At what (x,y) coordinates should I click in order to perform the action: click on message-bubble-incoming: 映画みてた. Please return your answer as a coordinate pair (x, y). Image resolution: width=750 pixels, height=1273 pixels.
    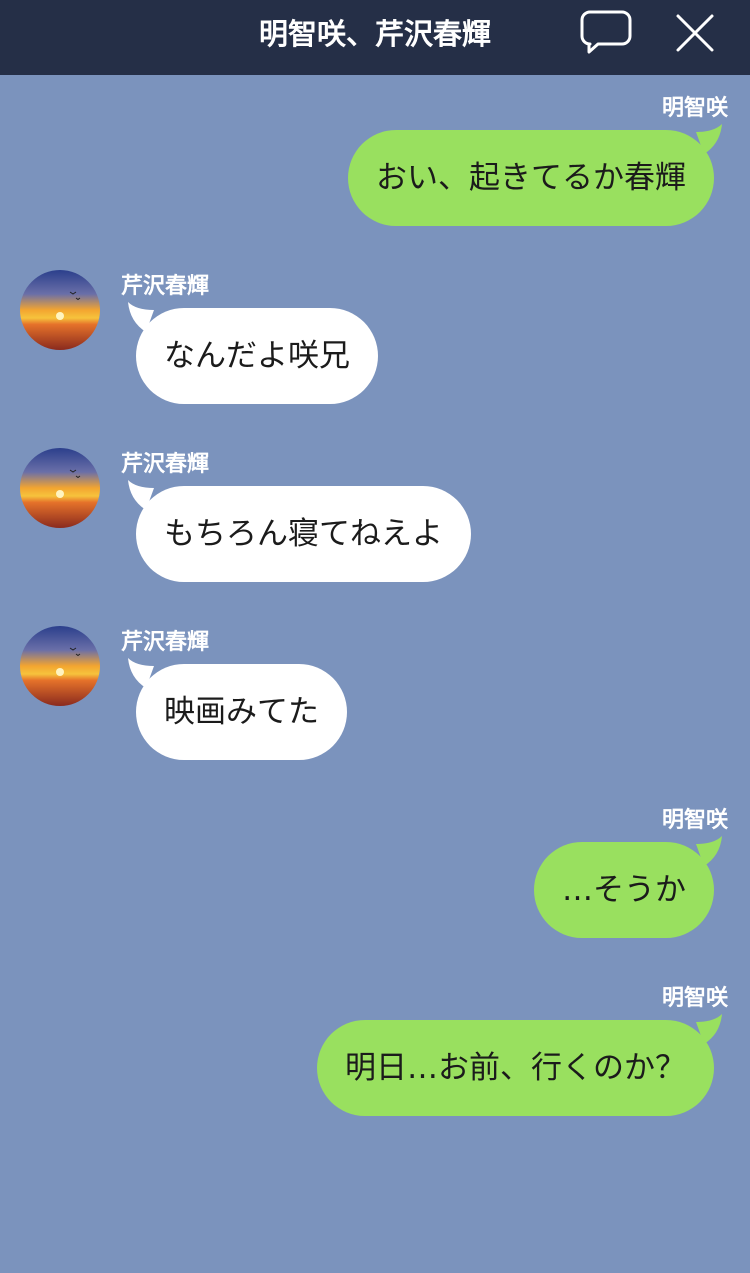
    Looking at the image, I should click on (241, 712).